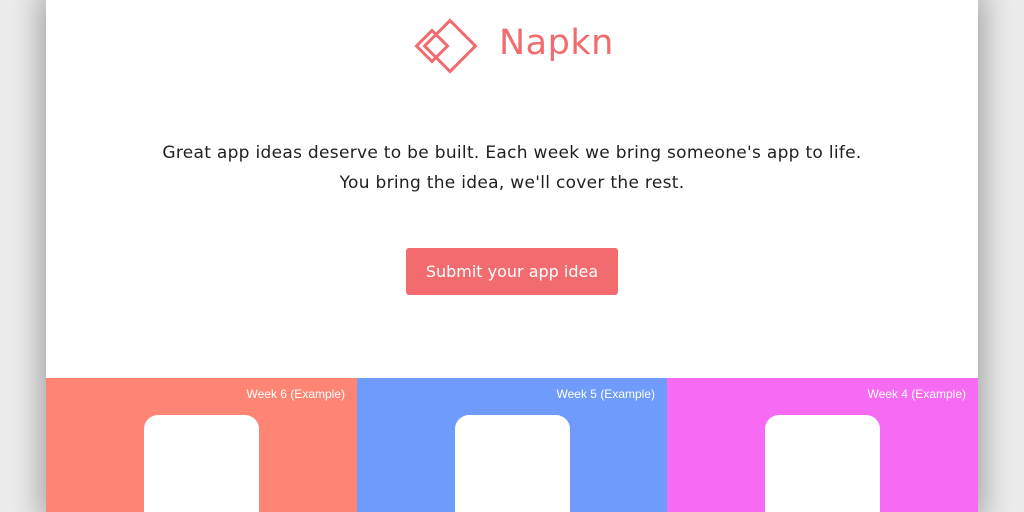  I want to click on week-label: Week 5 (Example), so click(605, 394).